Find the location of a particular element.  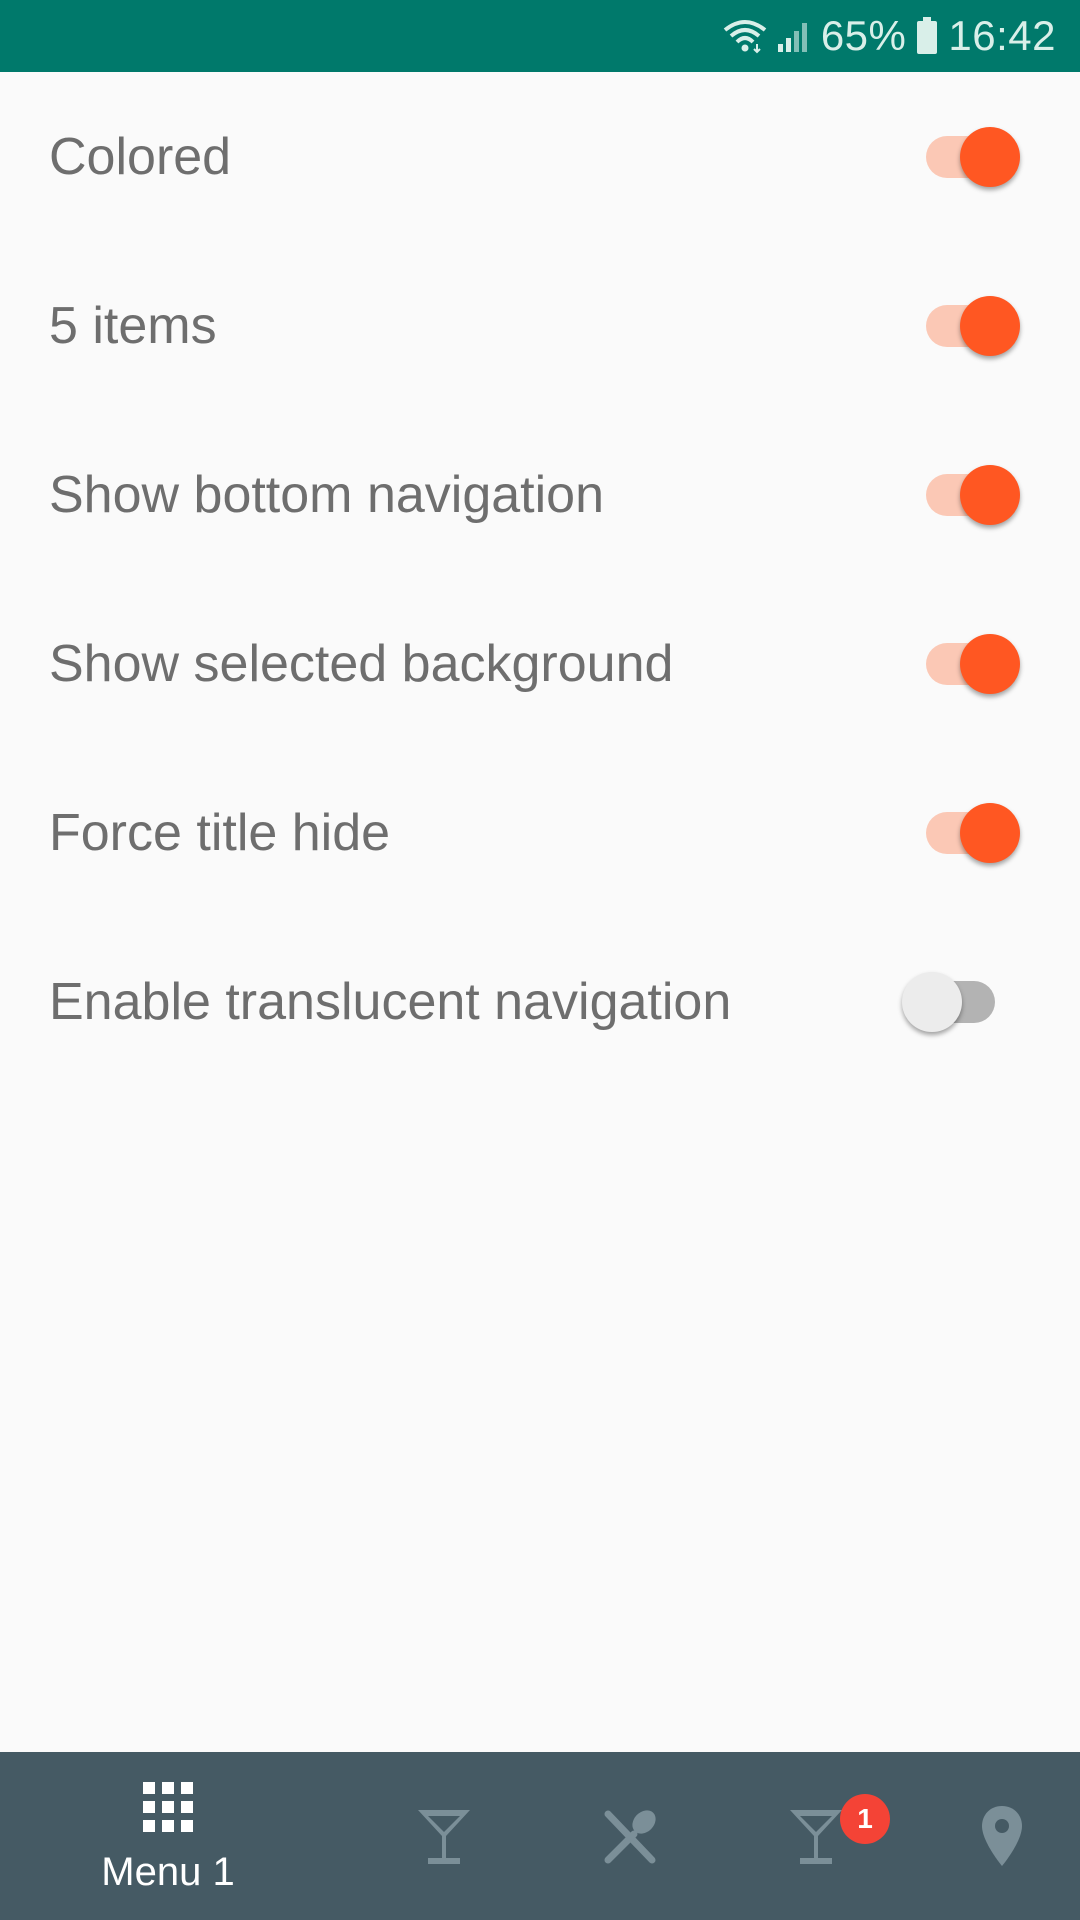

location-pin-icon is located at coordinates (1002, 1838).